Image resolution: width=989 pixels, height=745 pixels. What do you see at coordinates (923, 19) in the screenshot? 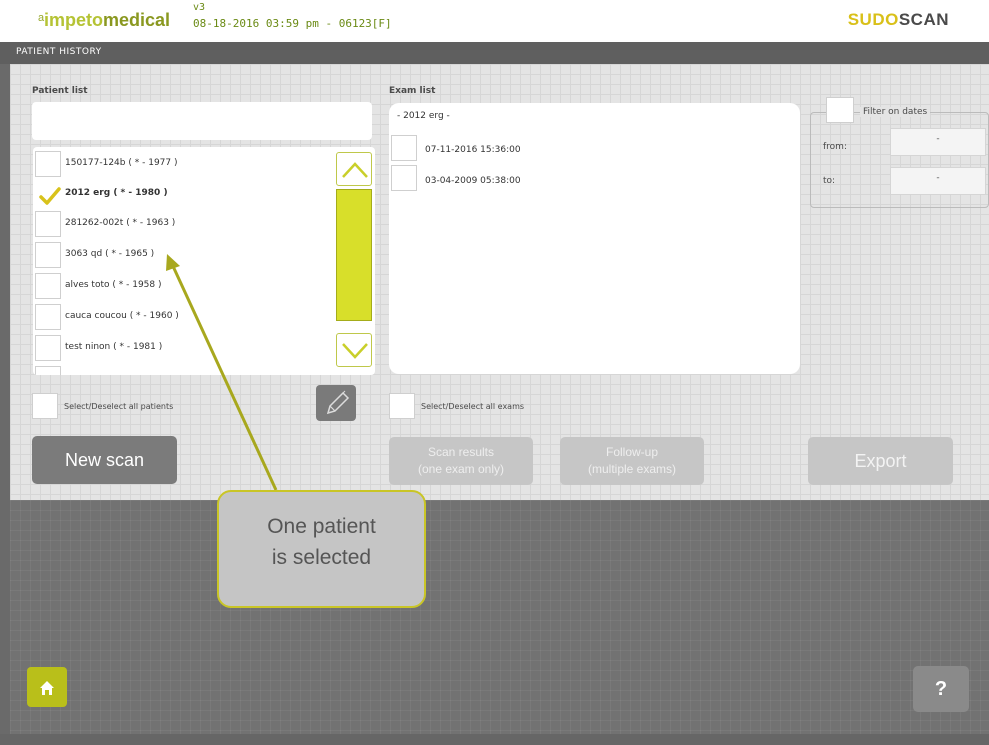
I see `brand-part-scan: SCAN` at bounding box center [923, 19].